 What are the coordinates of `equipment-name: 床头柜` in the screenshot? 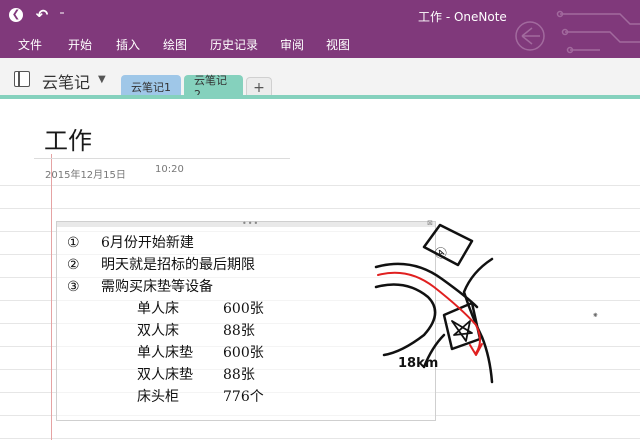 It's located at (158, 396).